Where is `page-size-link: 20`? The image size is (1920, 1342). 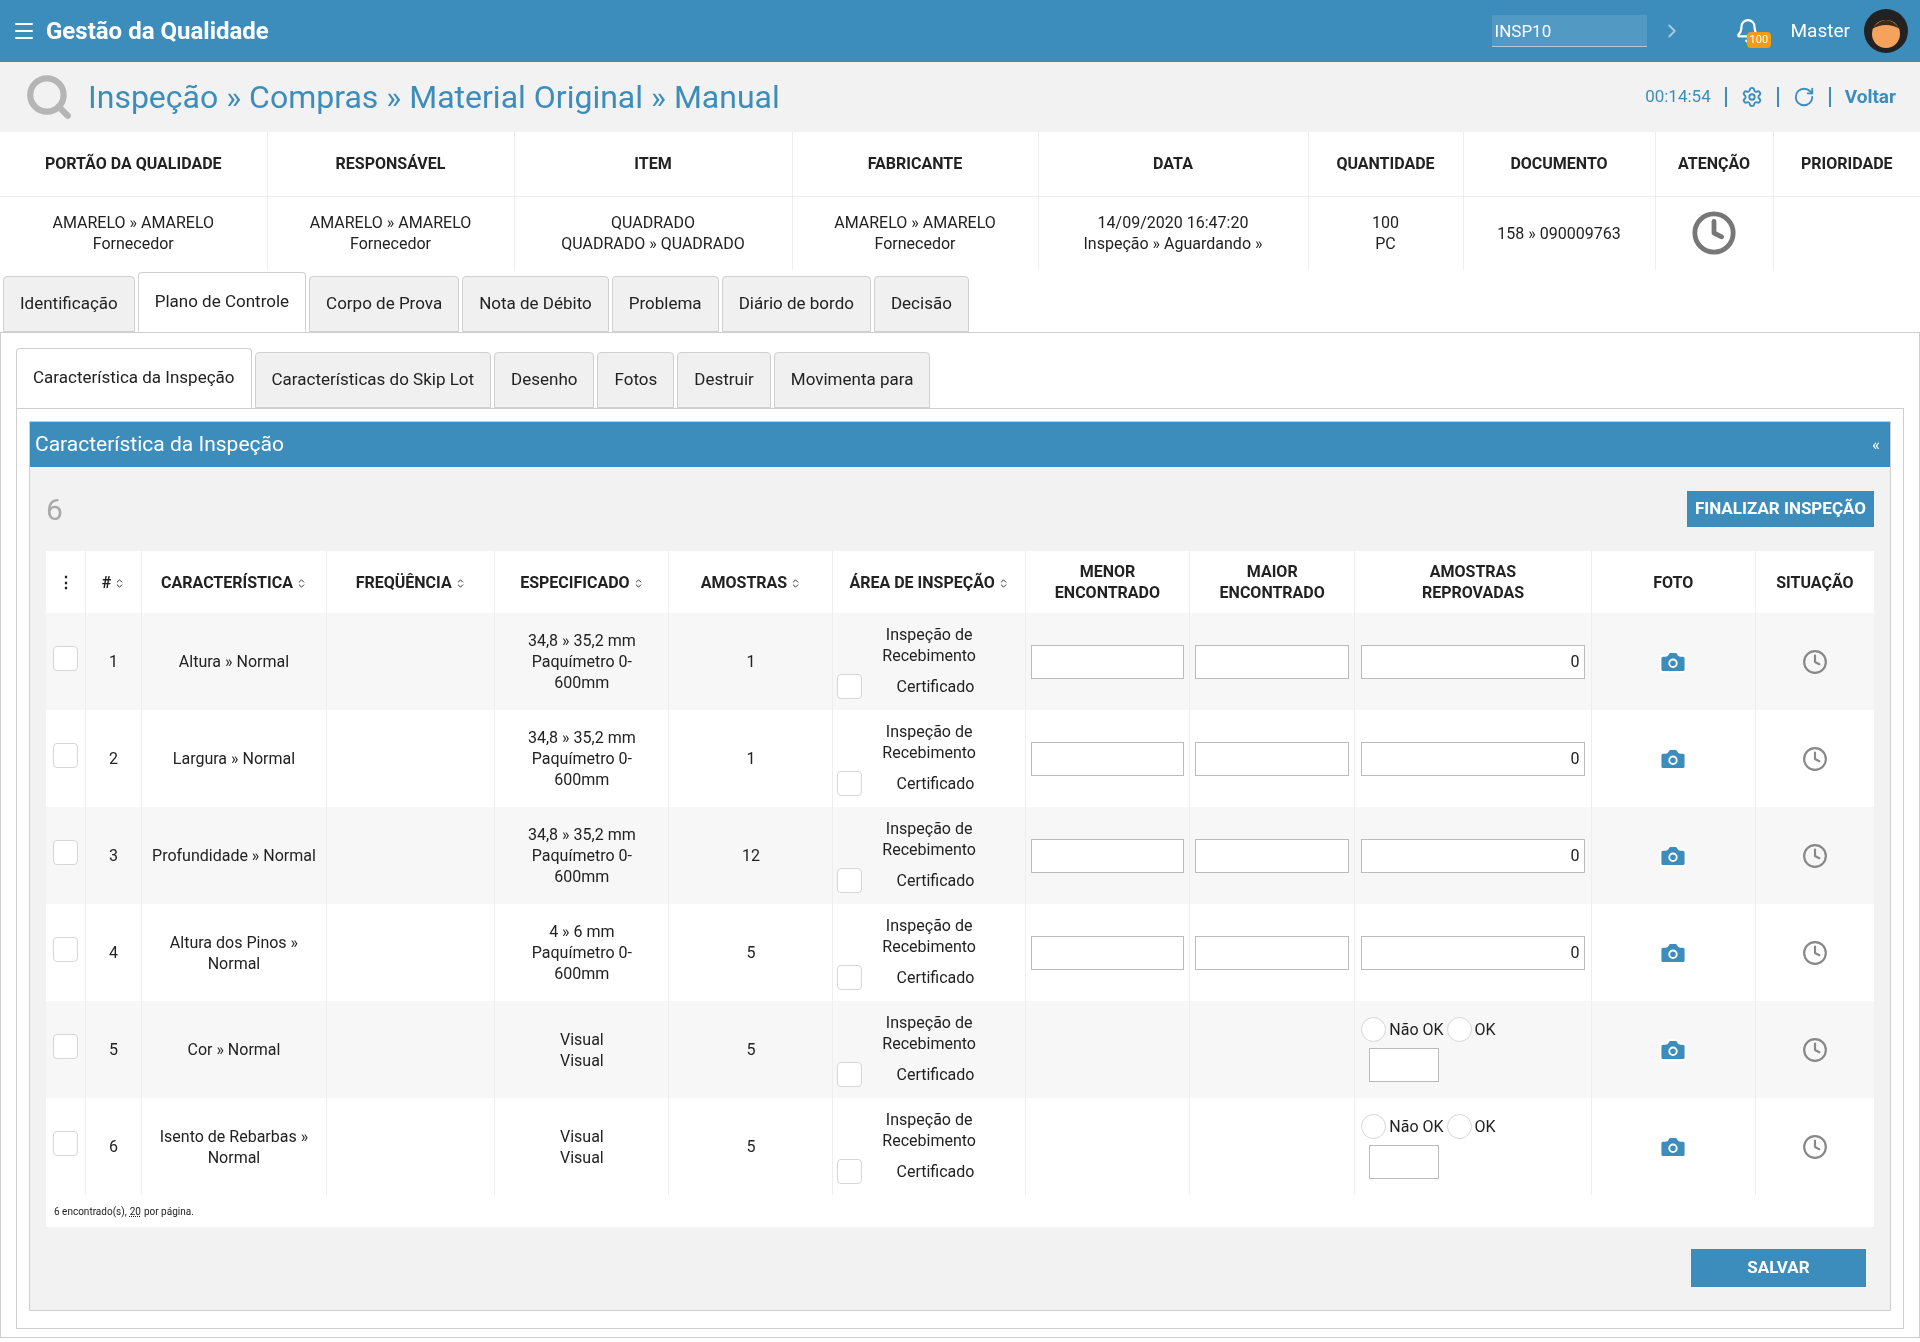 page-size-link: 20 is located at coordinates (135, 1211).